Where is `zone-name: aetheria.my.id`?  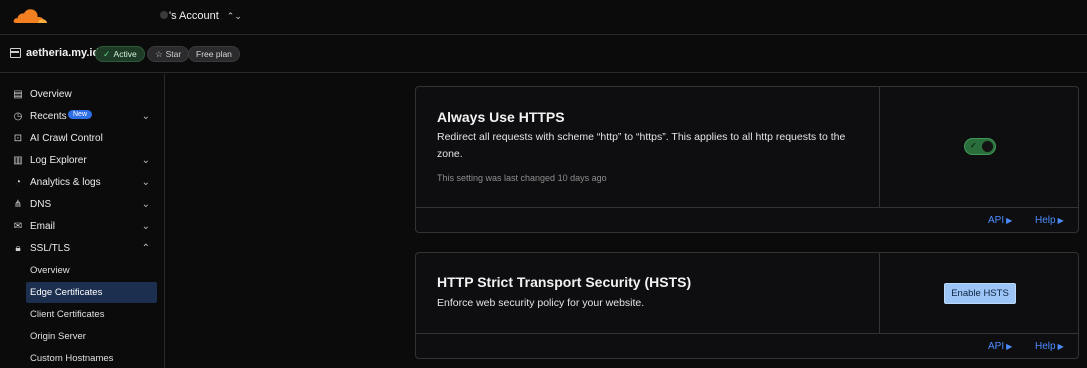 zone-name: aetheria.my.id is located at coordinates (62, 53).